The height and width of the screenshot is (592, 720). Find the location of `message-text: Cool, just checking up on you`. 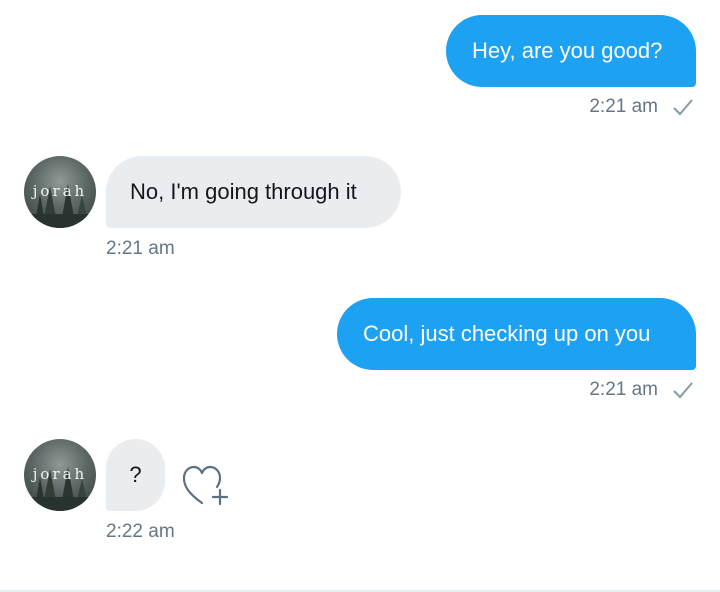

message-text: Cool, just checking up on you is located at coordinates (507, 333).